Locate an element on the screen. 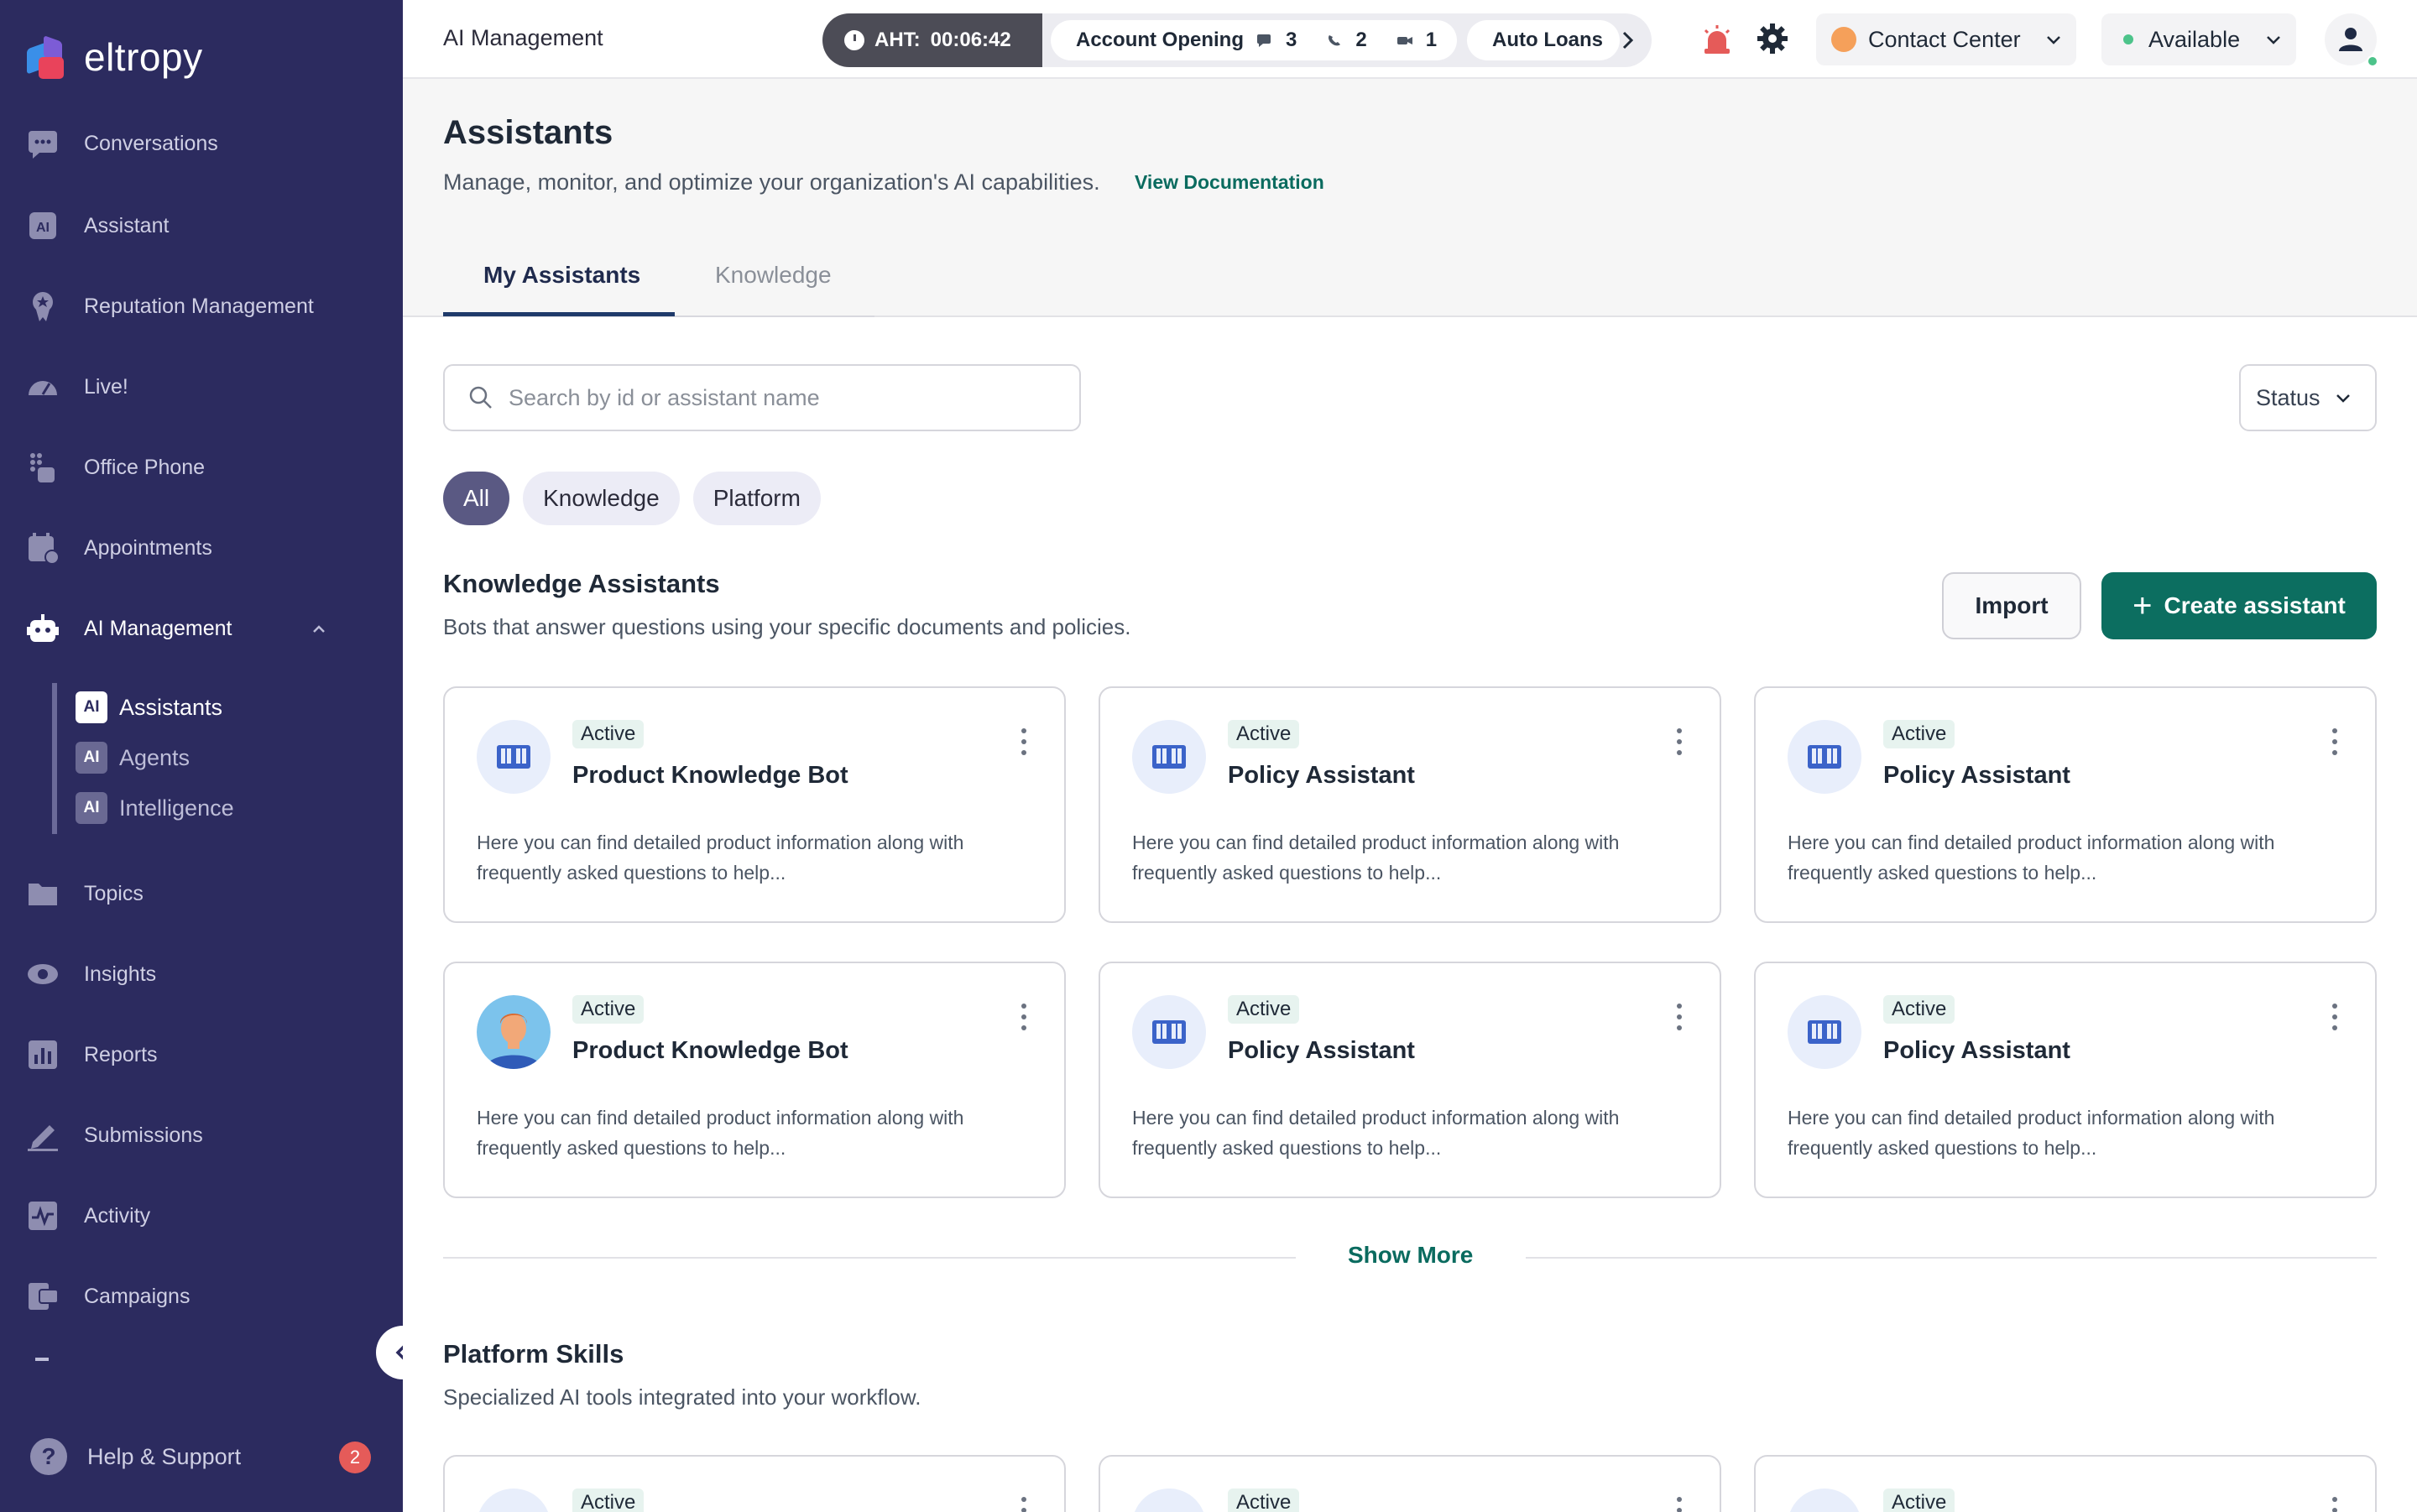  breadcrumb-title: AI Management is located at coordinates (523, 37).